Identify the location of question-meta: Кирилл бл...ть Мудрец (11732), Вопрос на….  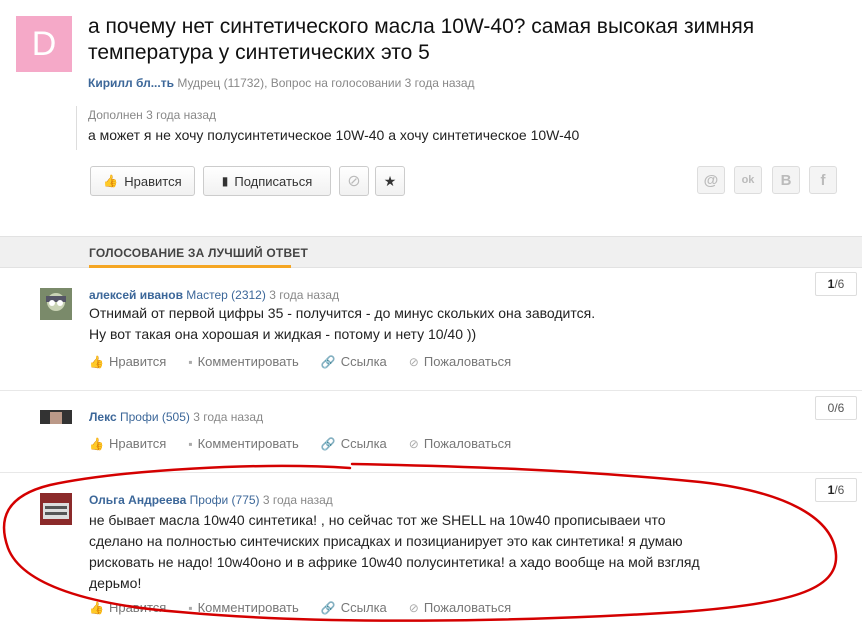
(281, 83).